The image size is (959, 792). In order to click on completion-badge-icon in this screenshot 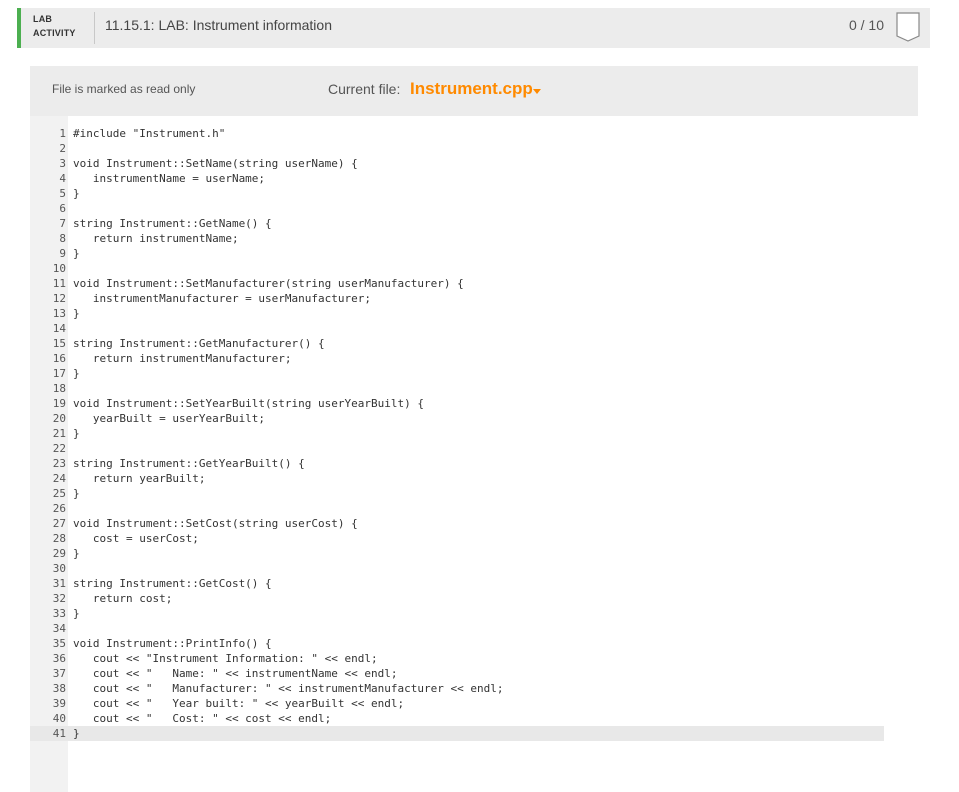, I will do `click(908, 27)`.